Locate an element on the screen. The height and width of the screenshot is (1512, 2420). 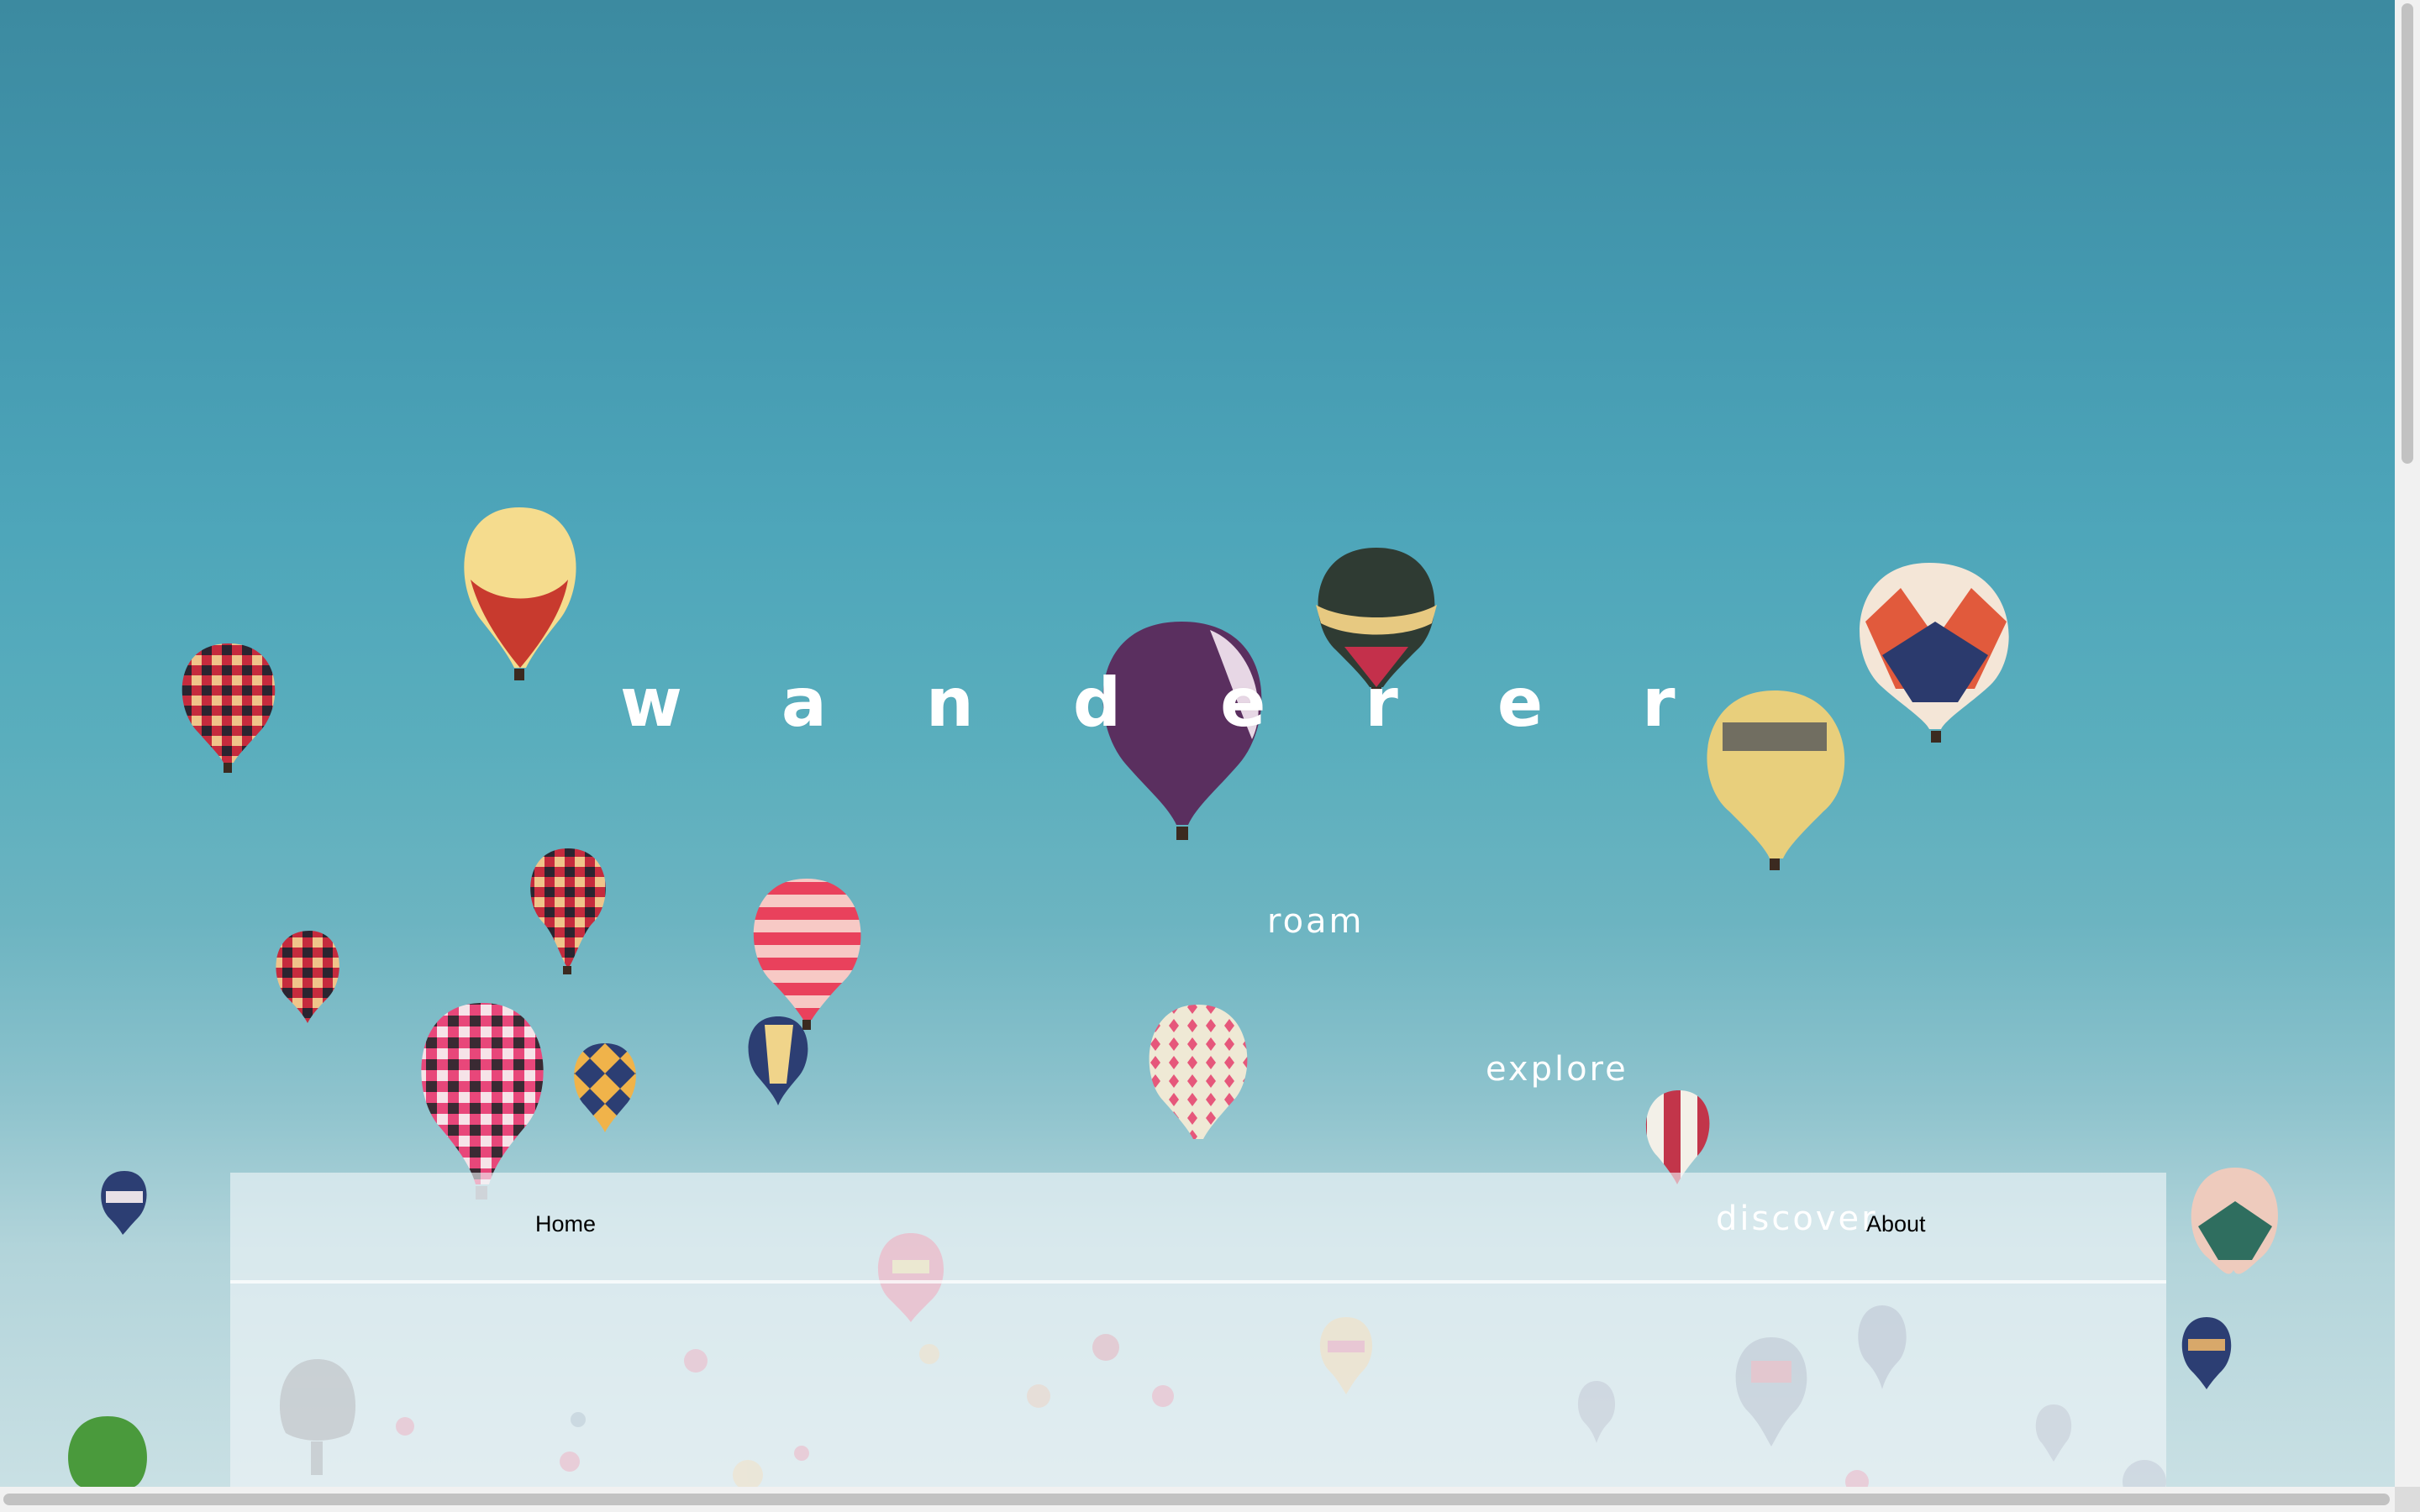
tagline-discover: discover is located at coordinates (1797, 1219).